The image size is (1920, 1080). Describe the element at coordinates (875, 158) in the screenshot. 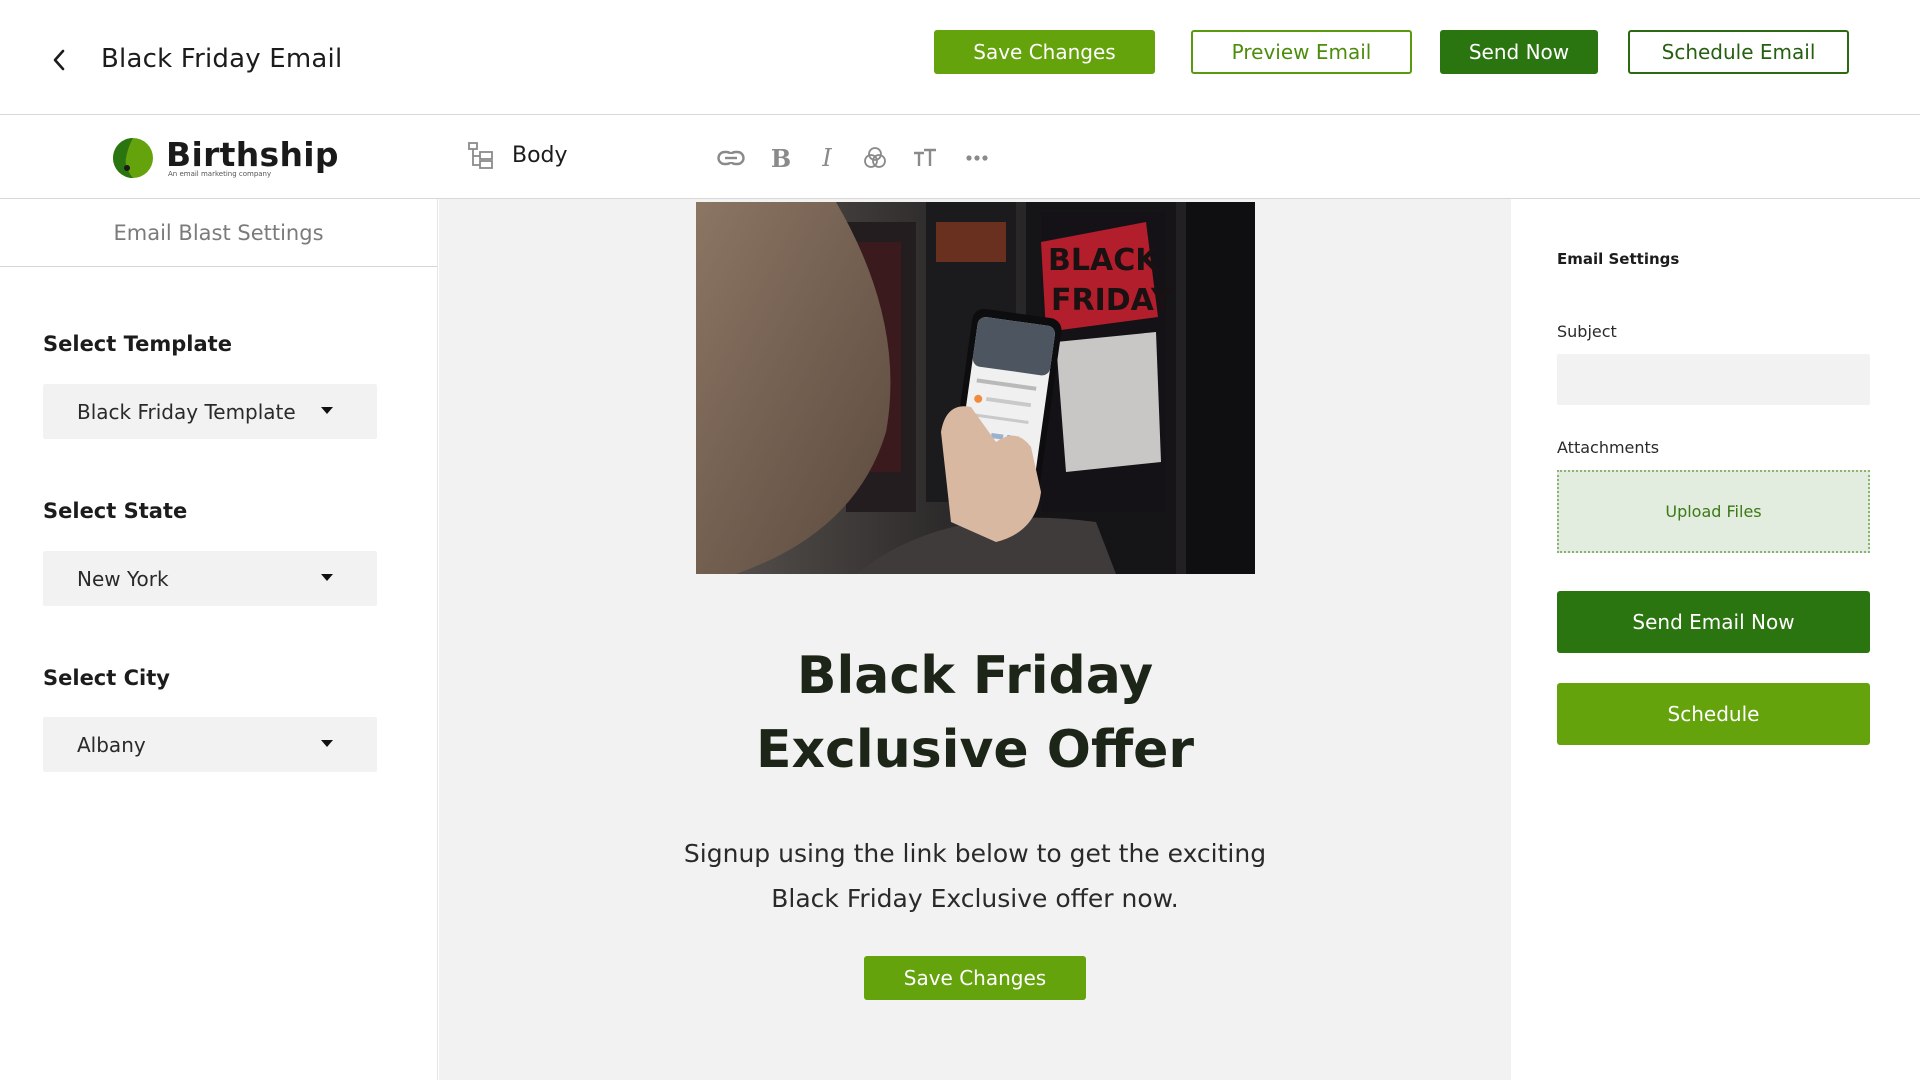

I see `color-blend-icon` at that location.